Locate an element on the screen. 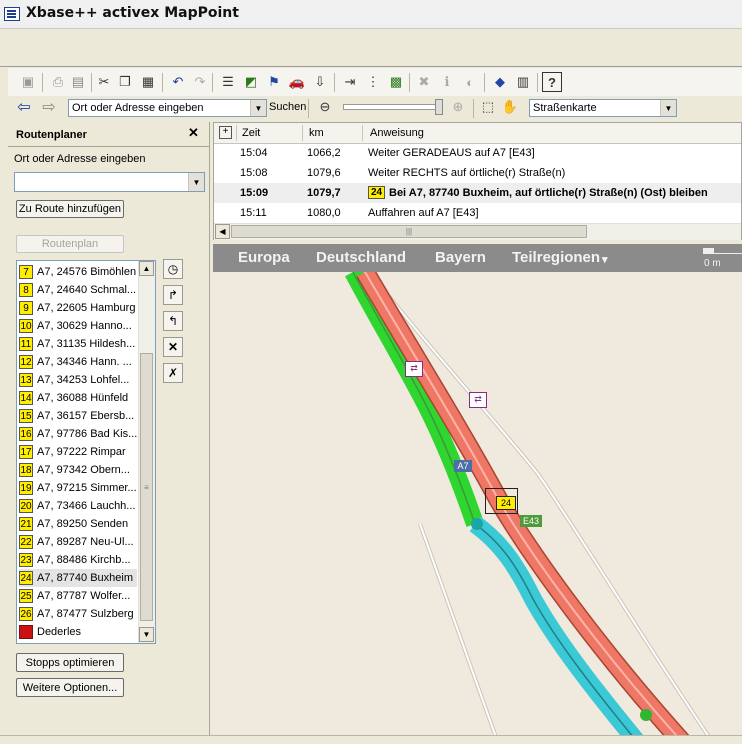  zoom-slider is located at coordinates (393, 107).